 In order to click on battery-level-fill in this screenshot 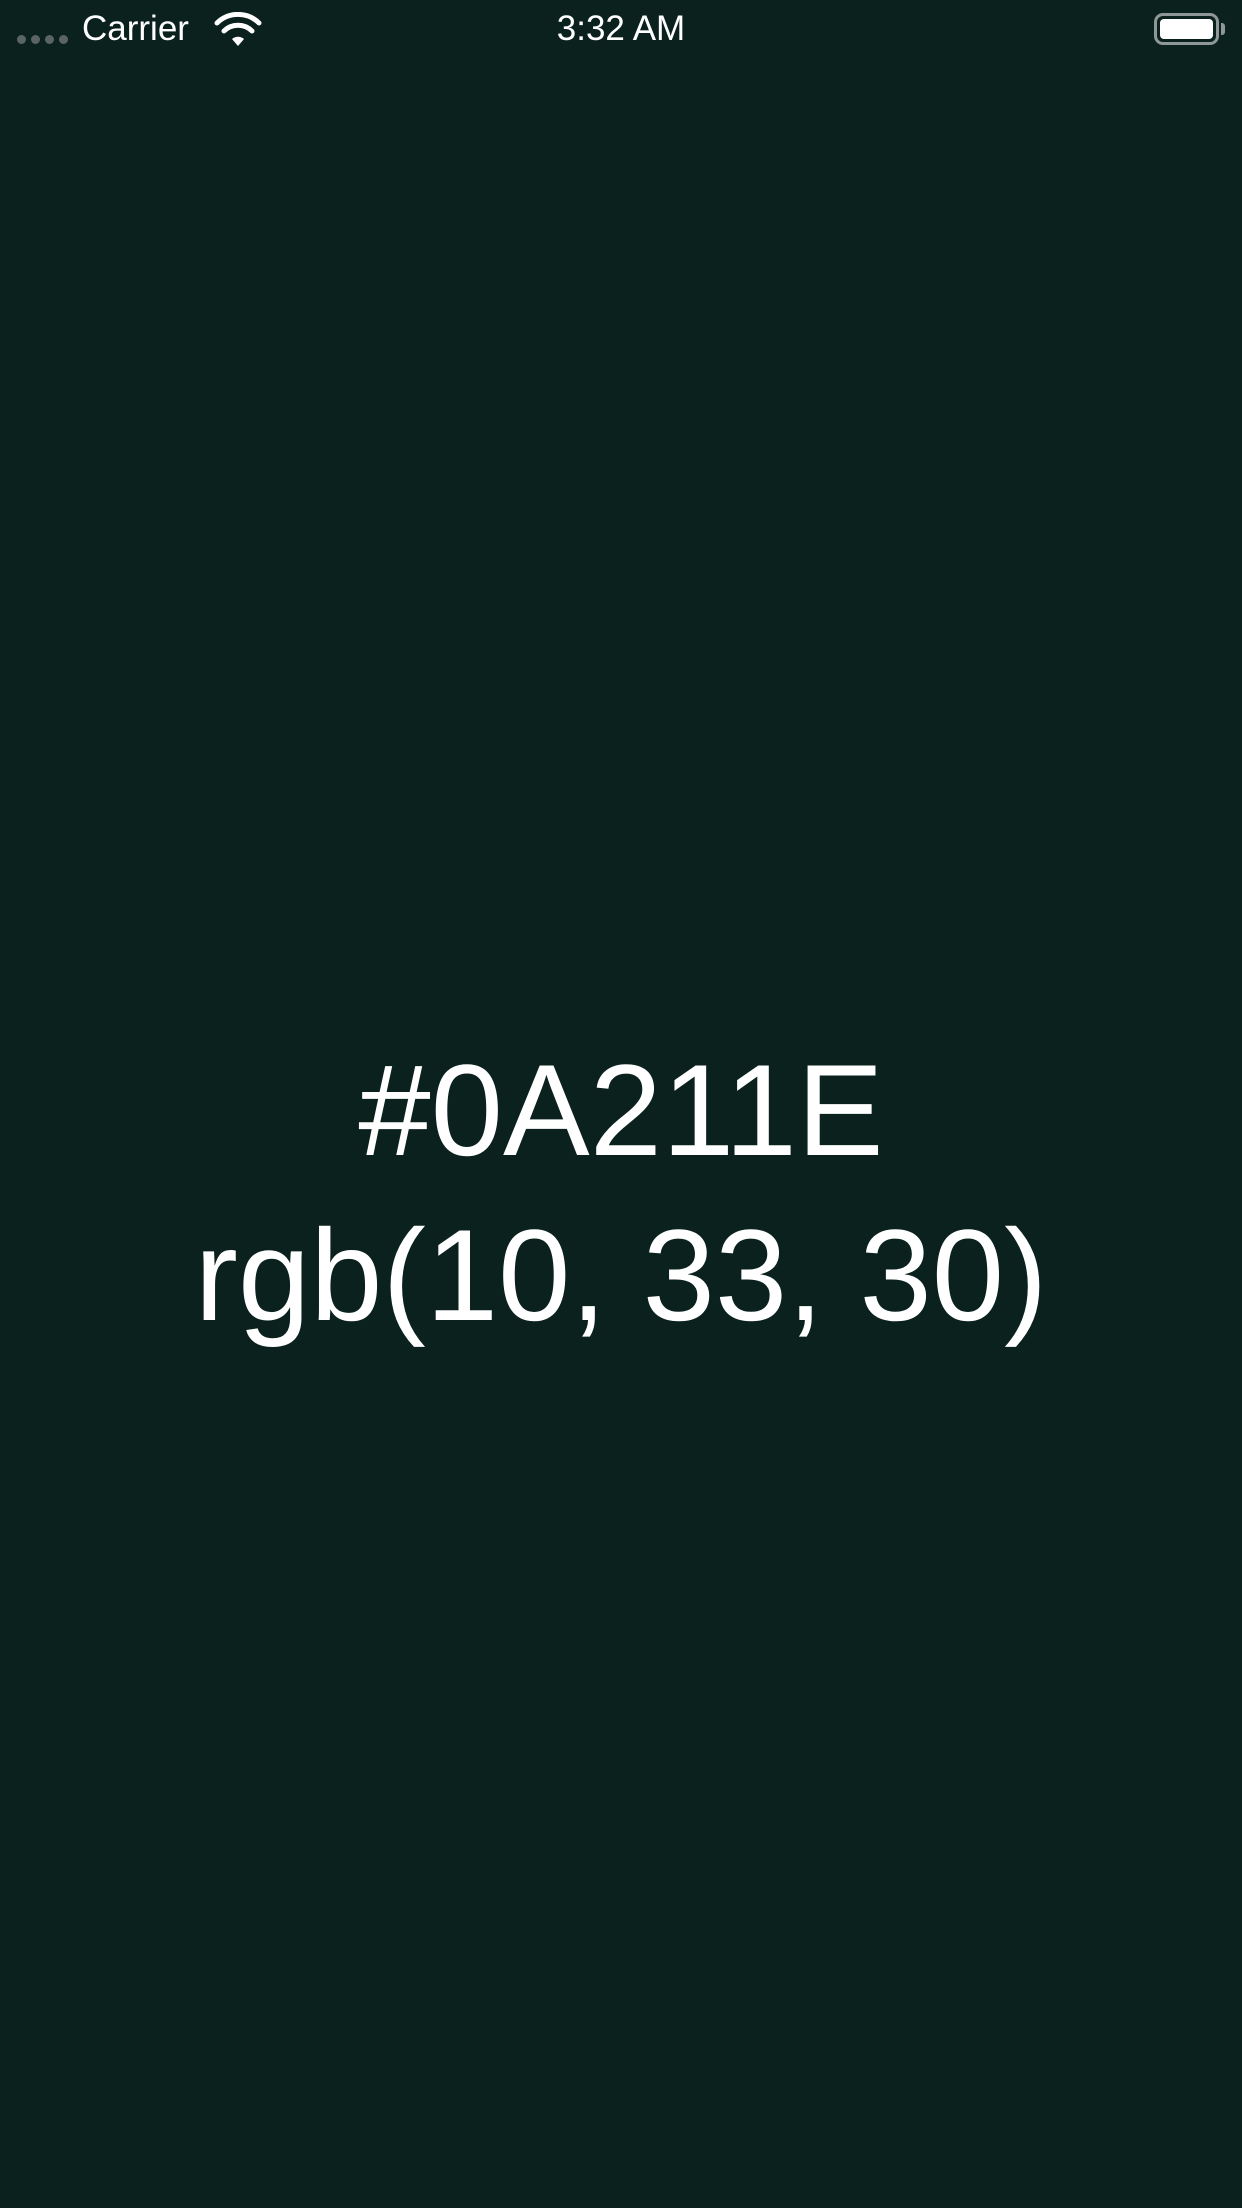, I will do `click(1186, 29)`.